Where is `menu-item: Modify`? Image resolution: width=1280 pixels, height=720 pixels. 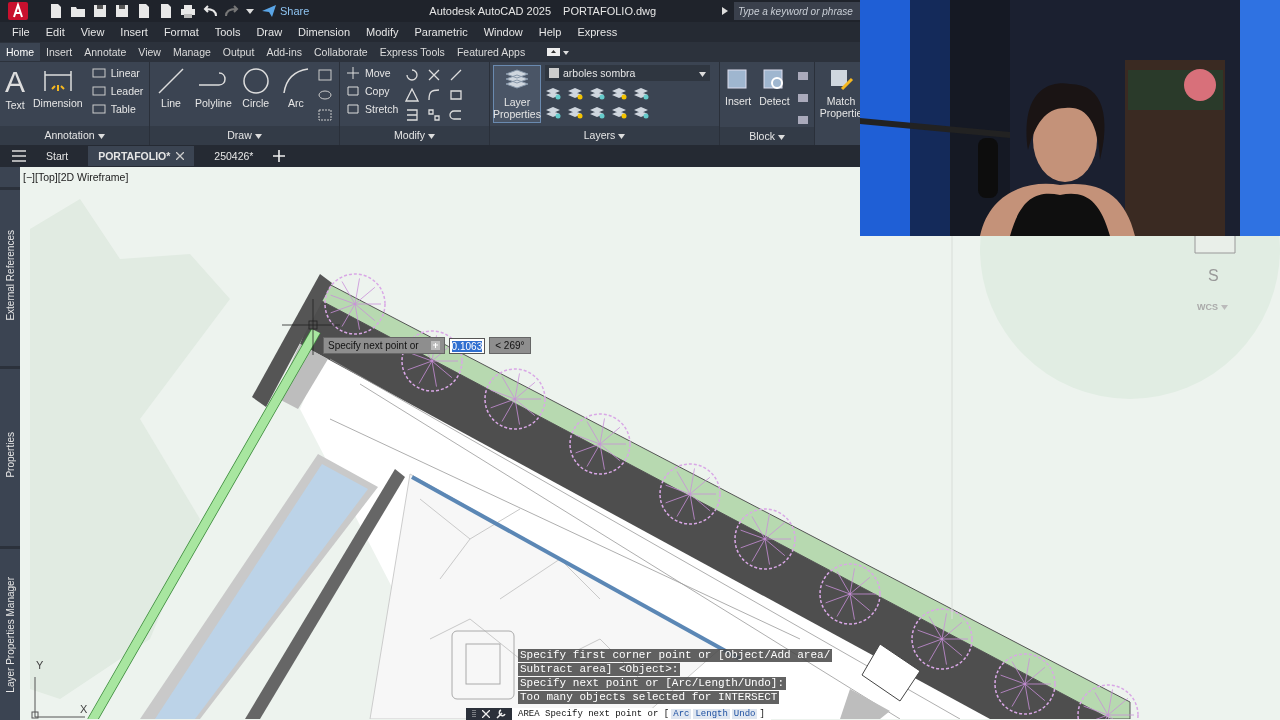 menu-item: Modify is located at coordinates (382, 32).